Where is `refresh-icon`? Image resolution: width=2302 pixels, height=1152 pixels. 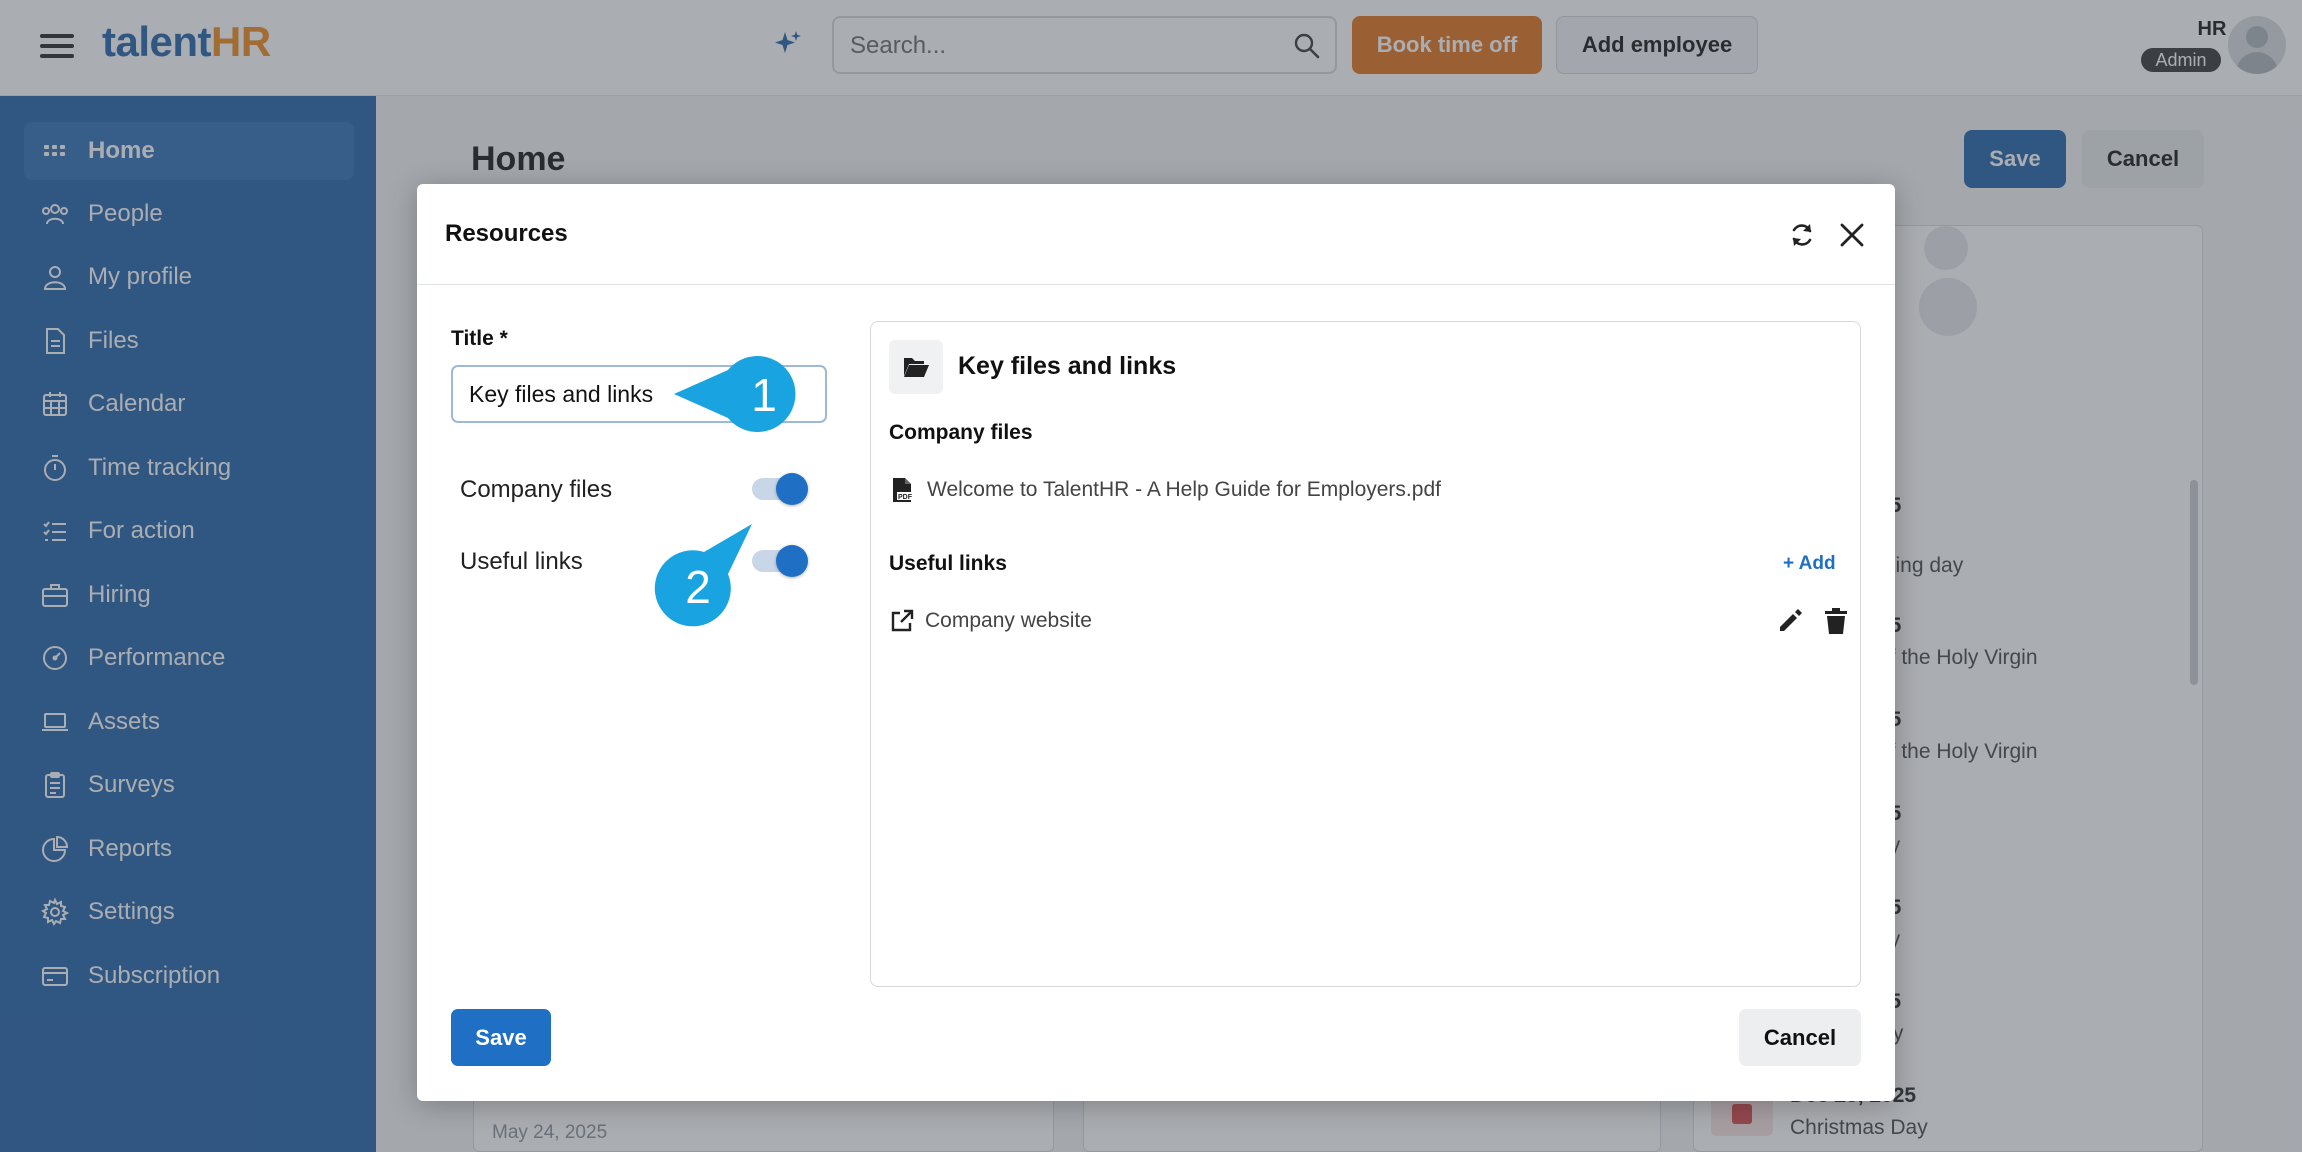 refresh-icon is located at coordinates (1802, 235).